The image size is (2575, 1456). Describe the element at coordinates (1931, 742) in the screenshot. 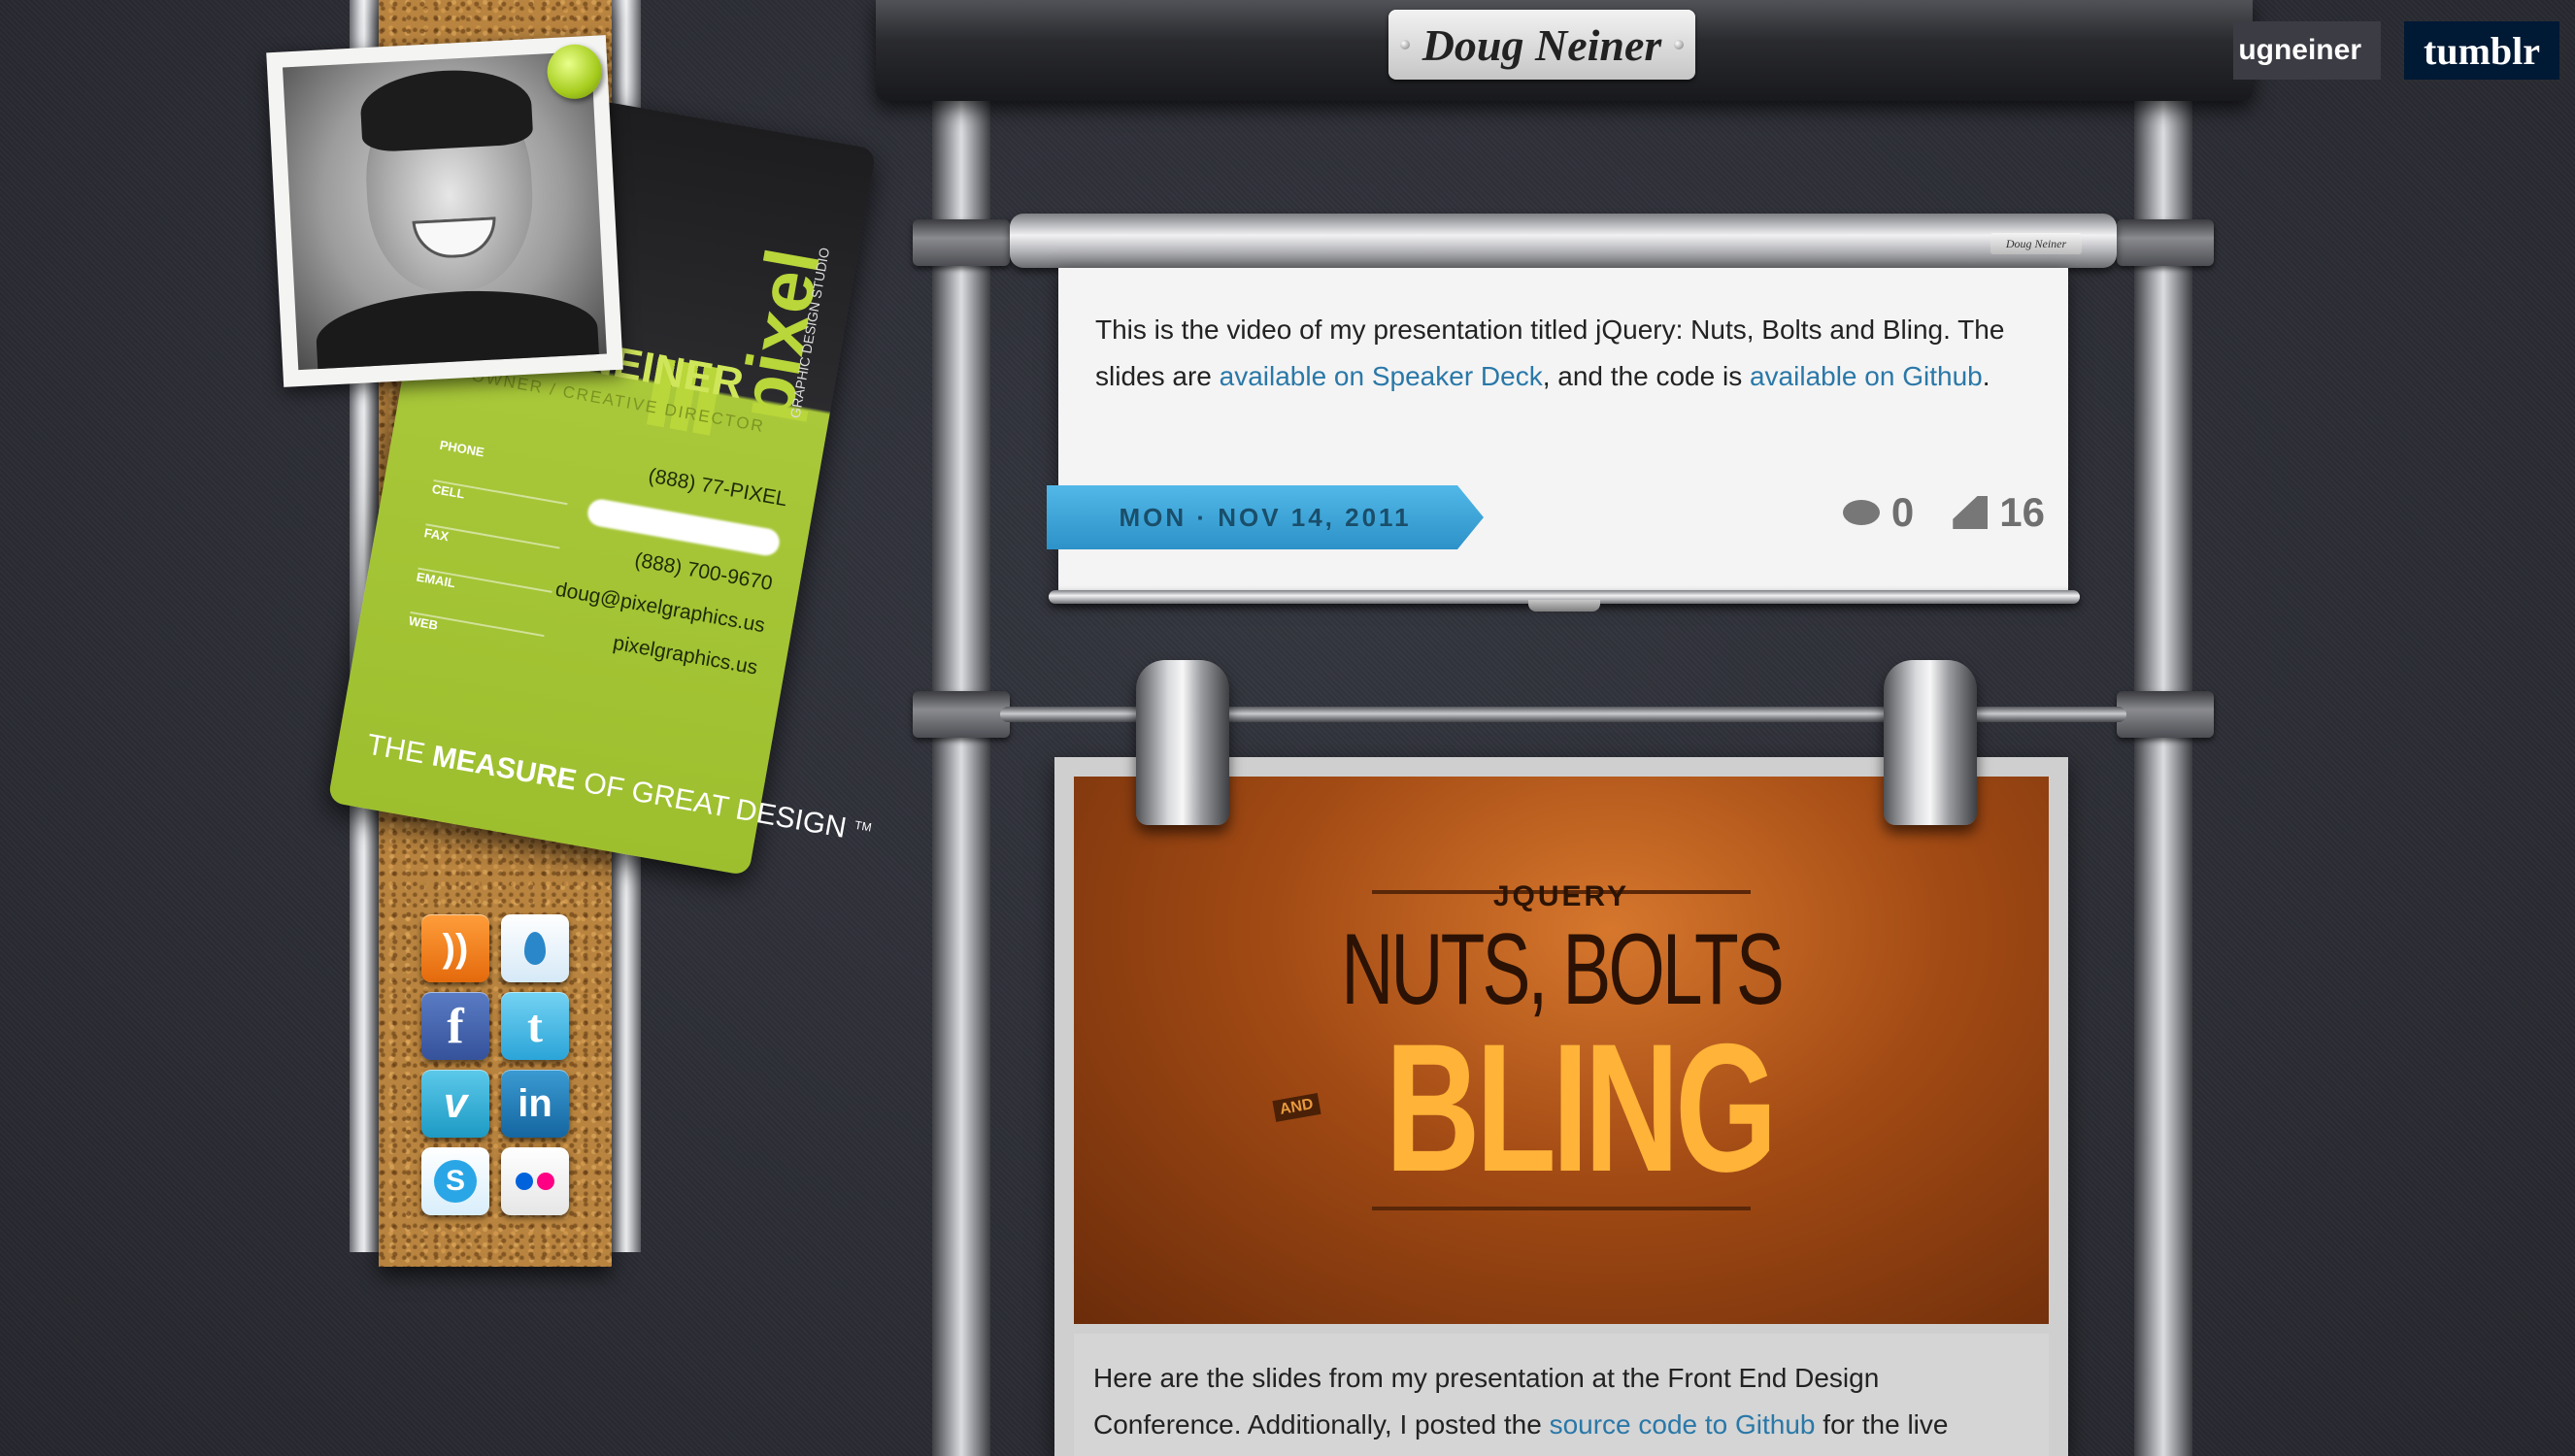

I see `binder-clip-right-icon` at that location.